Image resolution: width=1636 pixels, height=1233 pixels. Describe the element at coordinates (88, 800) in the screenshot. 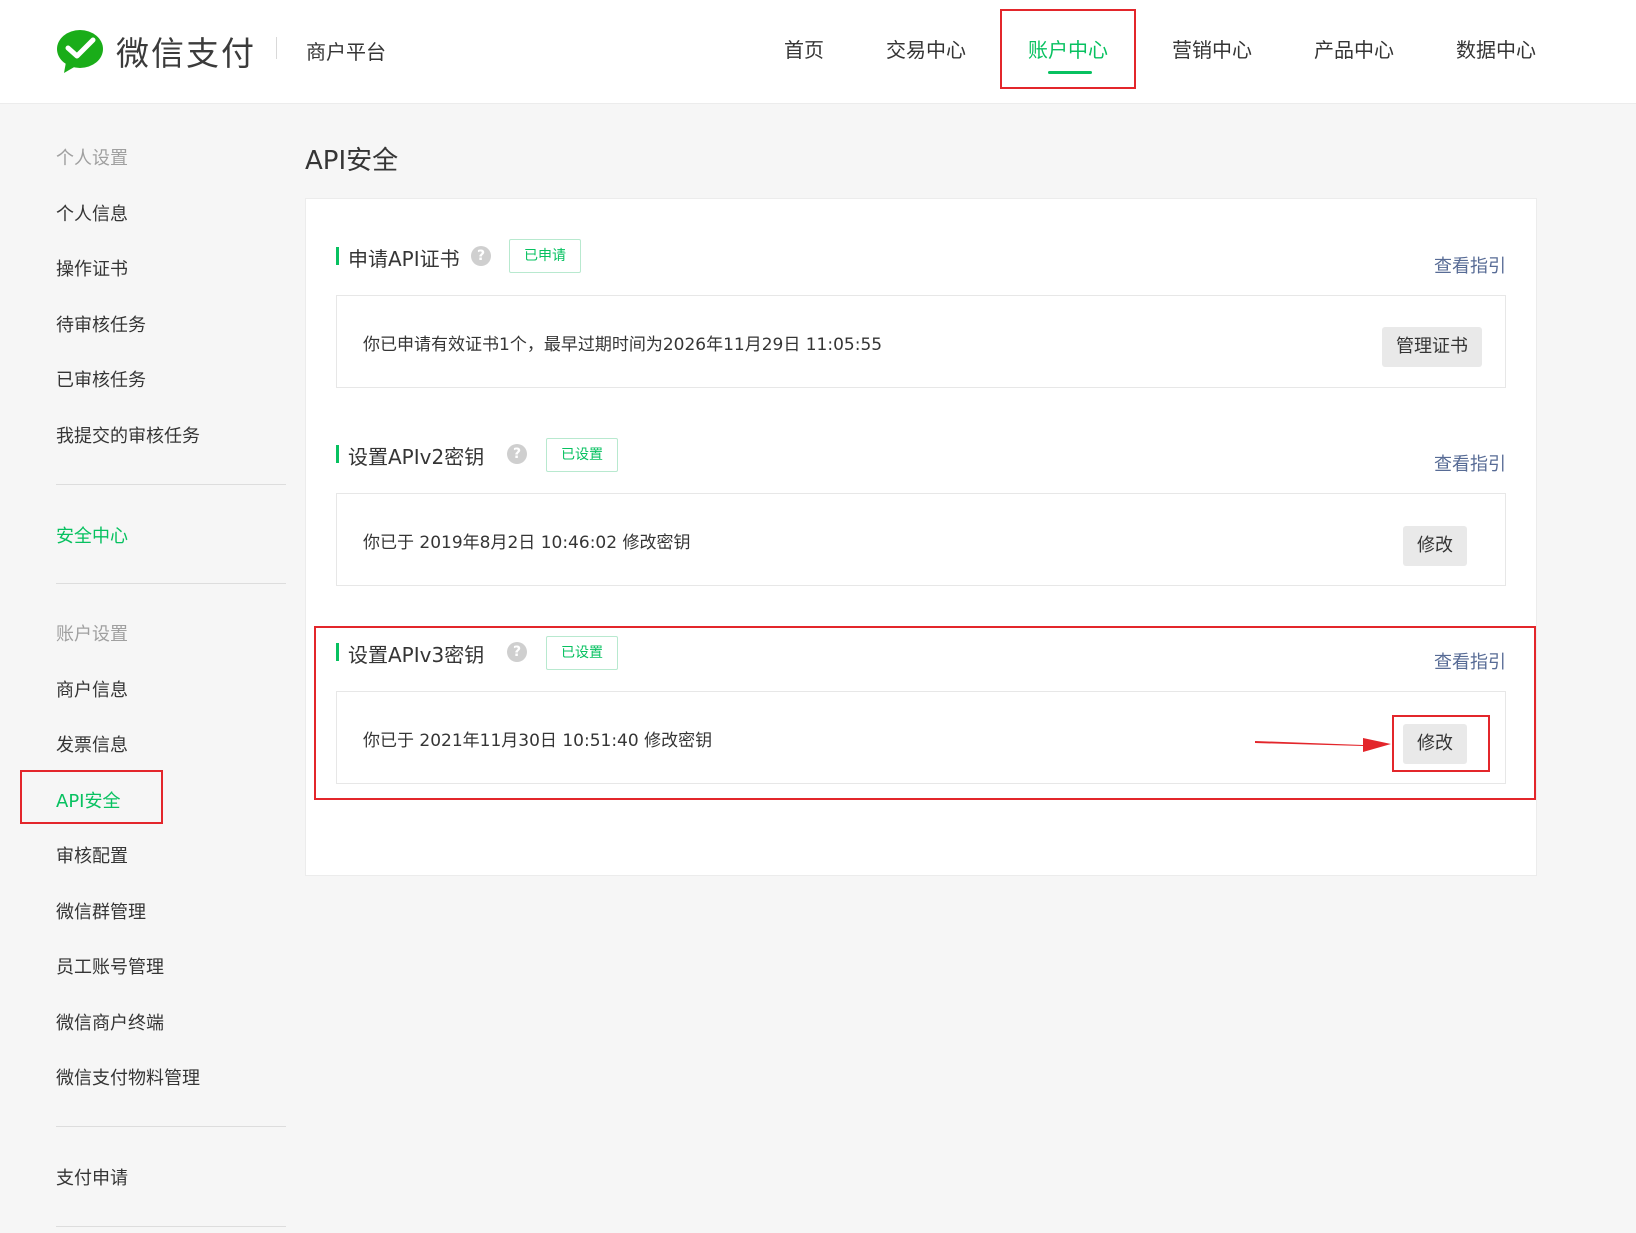

I see `sidebar-item-api-security: API安全` at that location.